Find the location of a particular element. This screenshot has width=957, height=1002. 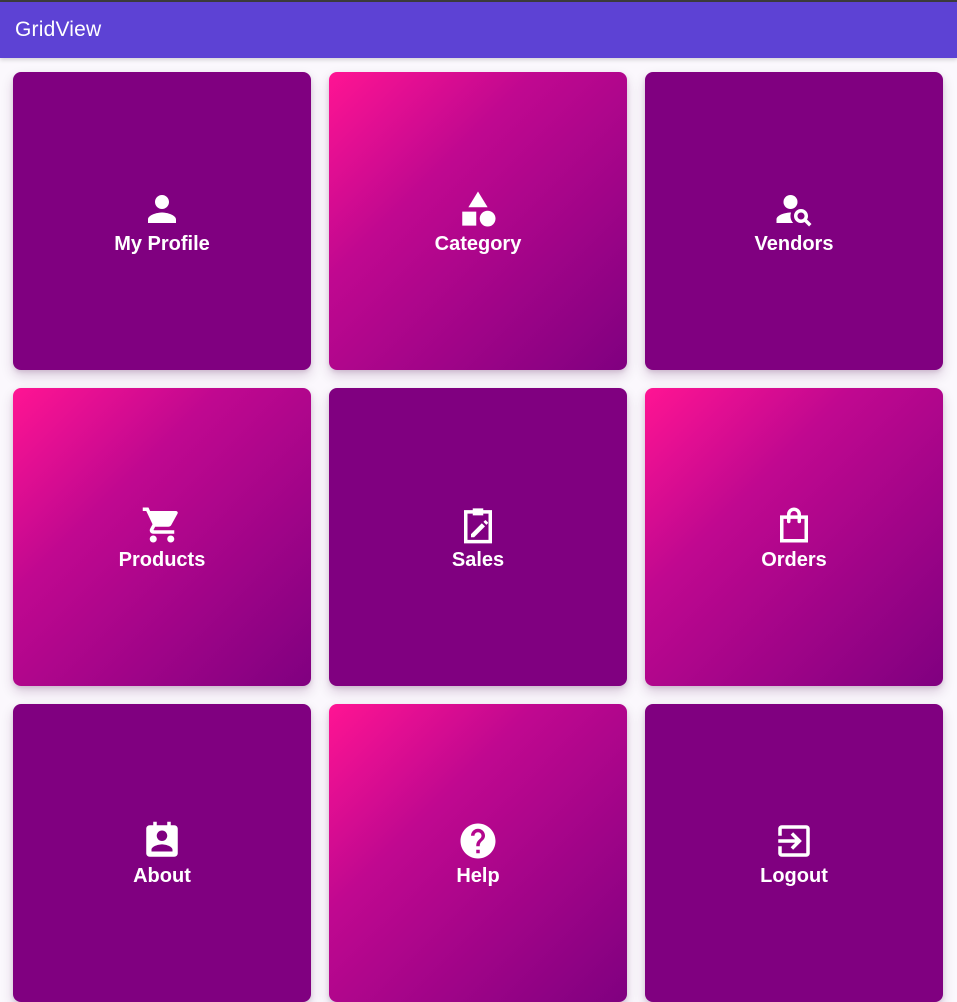

app-bar-title: GridView is located at coordinates (58, 29).